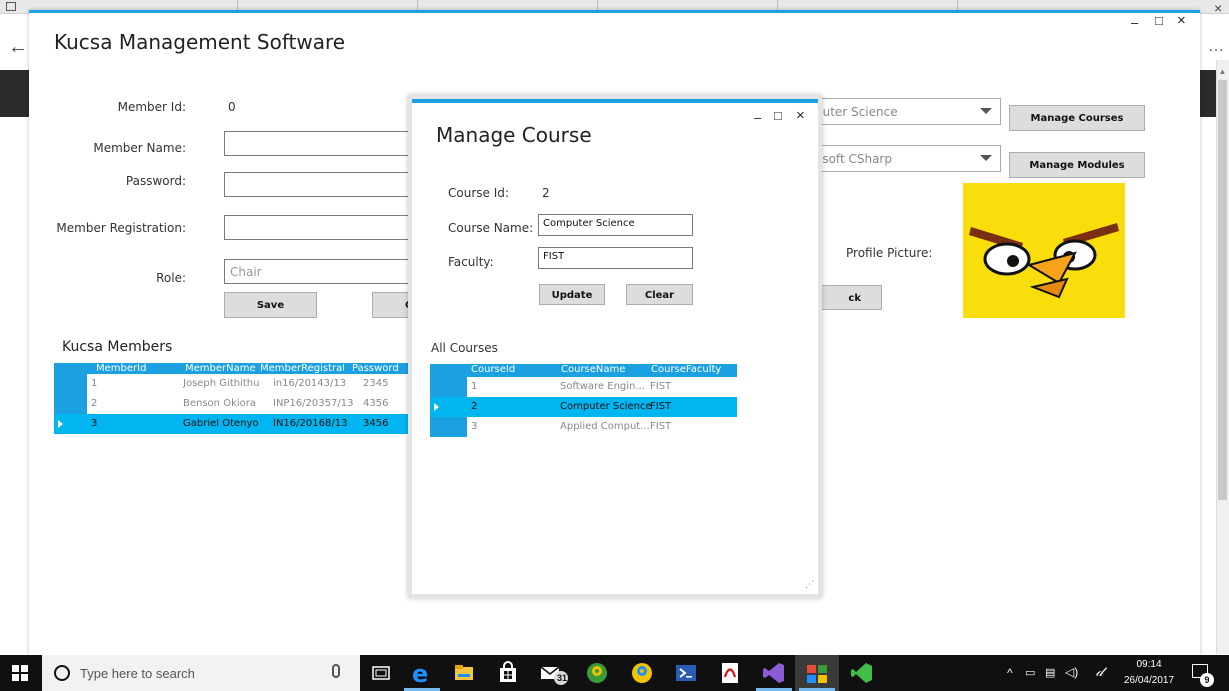  I want to click on clear-course-button: Clear, so click(659, 294).